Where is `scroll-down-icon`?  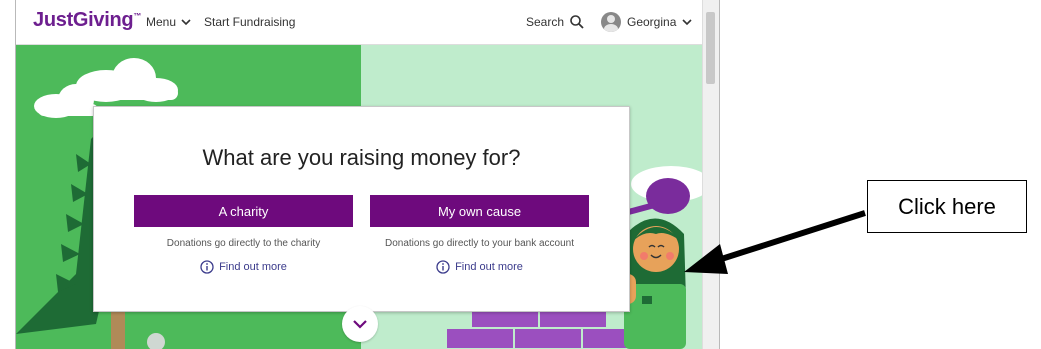 scroll-down-icon is located at coordinates (360, 324).